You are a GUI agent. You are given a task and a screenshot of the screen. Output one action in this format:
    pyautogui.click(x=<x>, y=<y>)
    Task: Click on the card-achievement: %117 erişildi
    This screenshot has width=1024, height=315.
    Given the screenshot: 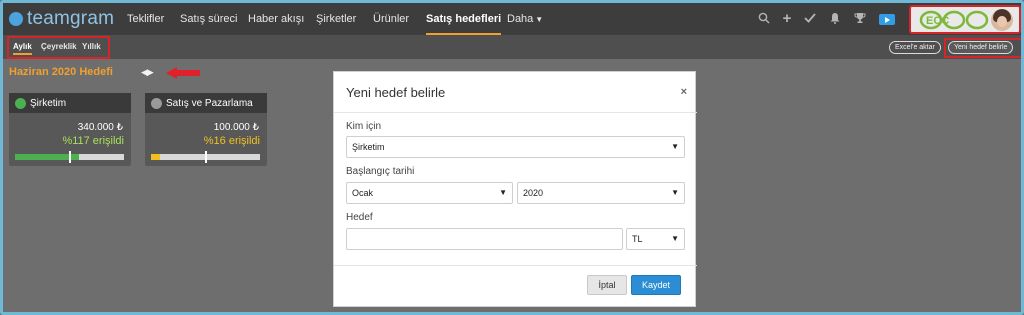 What is the action you would take?
    pyautogui.click(x=93, y=141)
    